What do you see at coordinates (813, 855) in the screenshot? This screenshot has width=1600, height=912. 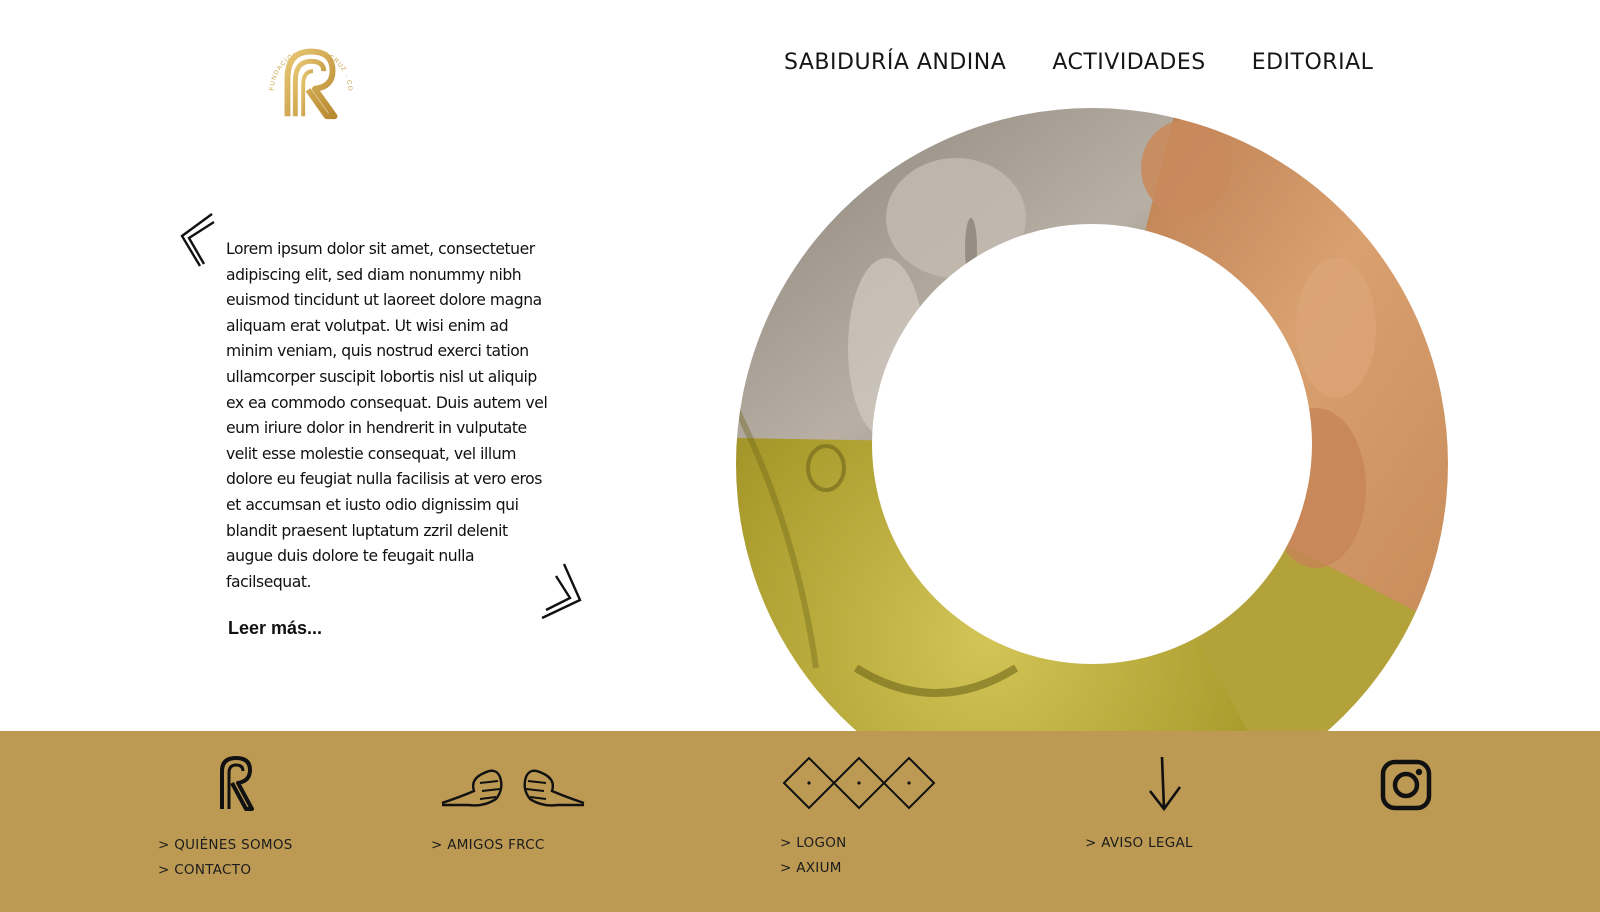 I see `footer-links-platforms: > LOGON > AXIUM` at bounding box center [813, 855].